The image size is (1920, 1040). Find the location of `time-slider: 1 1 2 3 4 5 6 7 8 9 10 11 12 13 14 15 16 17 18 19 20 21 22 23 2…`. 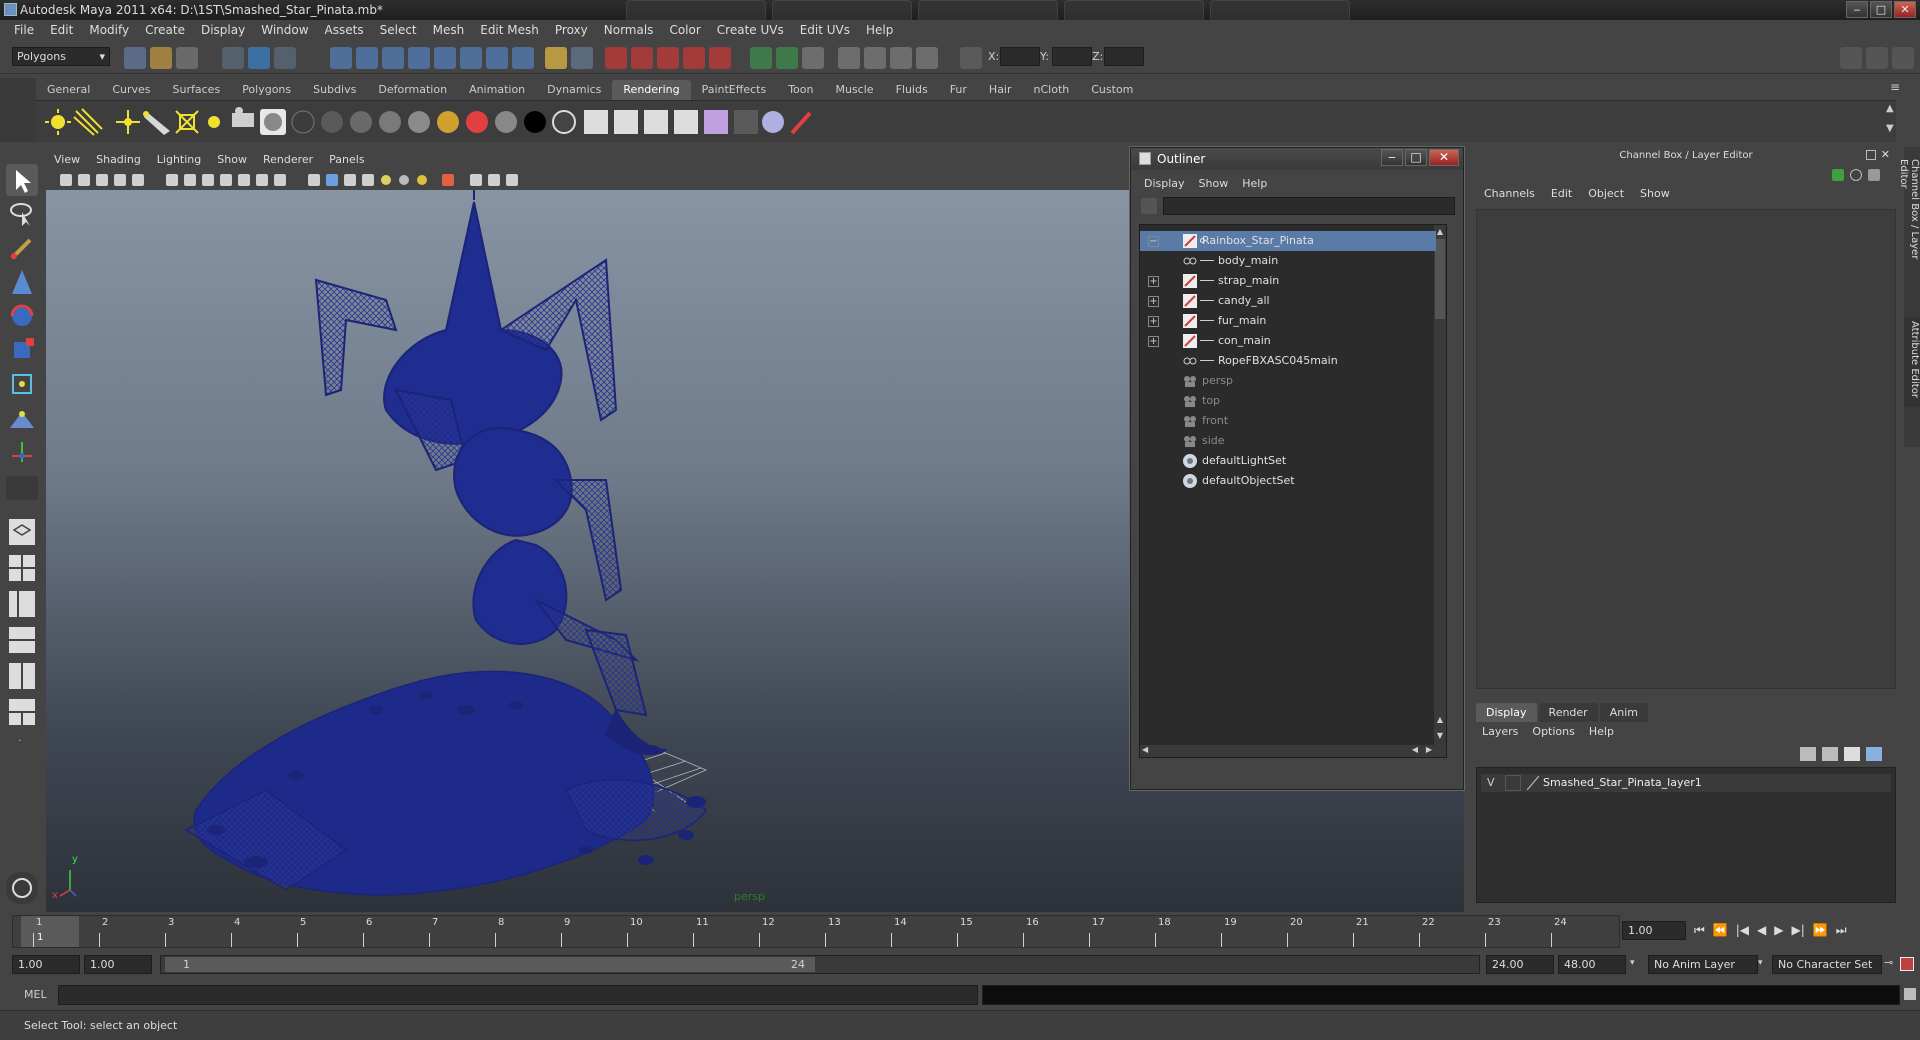

time-slider: 1 1 2 3 4 5 6 7 8 9 10 11 12 13 14 15 16 17 18 19 20 21 22 23 2… is located at coordinates (816, 931).